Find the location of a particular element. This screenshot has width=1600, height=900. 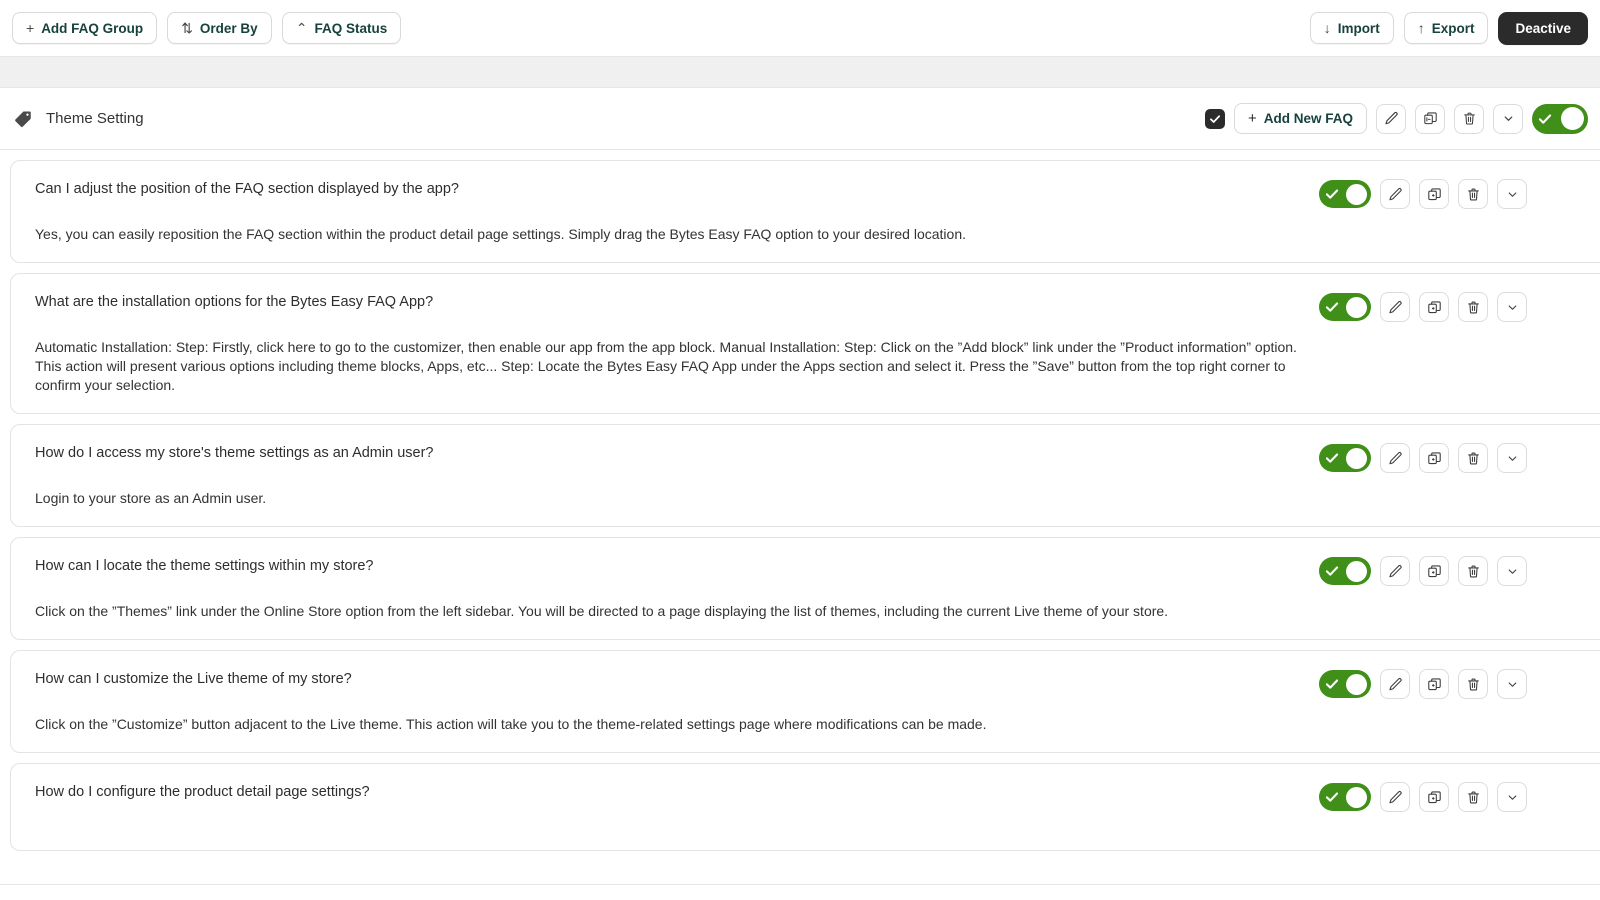

export-button: ↑ Export is located at coordinates (1446, 28).